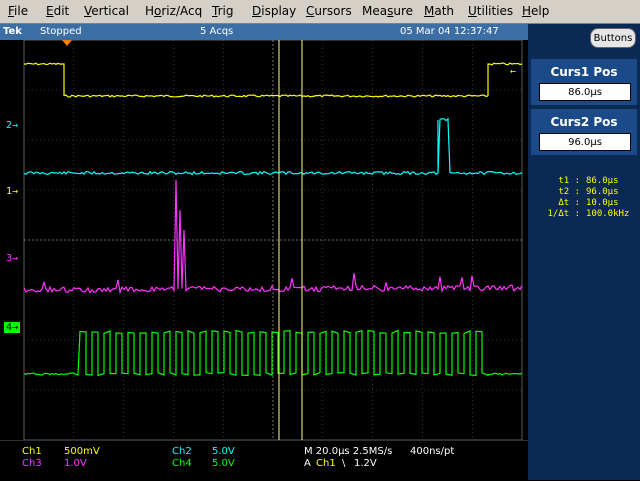 This screenshot has height=481, width=640. What do you see at coordinates (223, 463) in the screenshot?
I see `ch4-scale: 5.0V` at bounding box center [223, 463].